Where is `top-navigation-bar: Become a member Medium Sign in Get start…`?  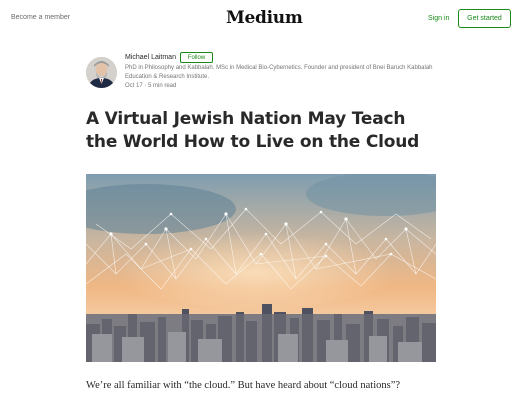 top-navigation-bar: Become a member Medium Sign in Get start… is located at coordinates (262, 20).